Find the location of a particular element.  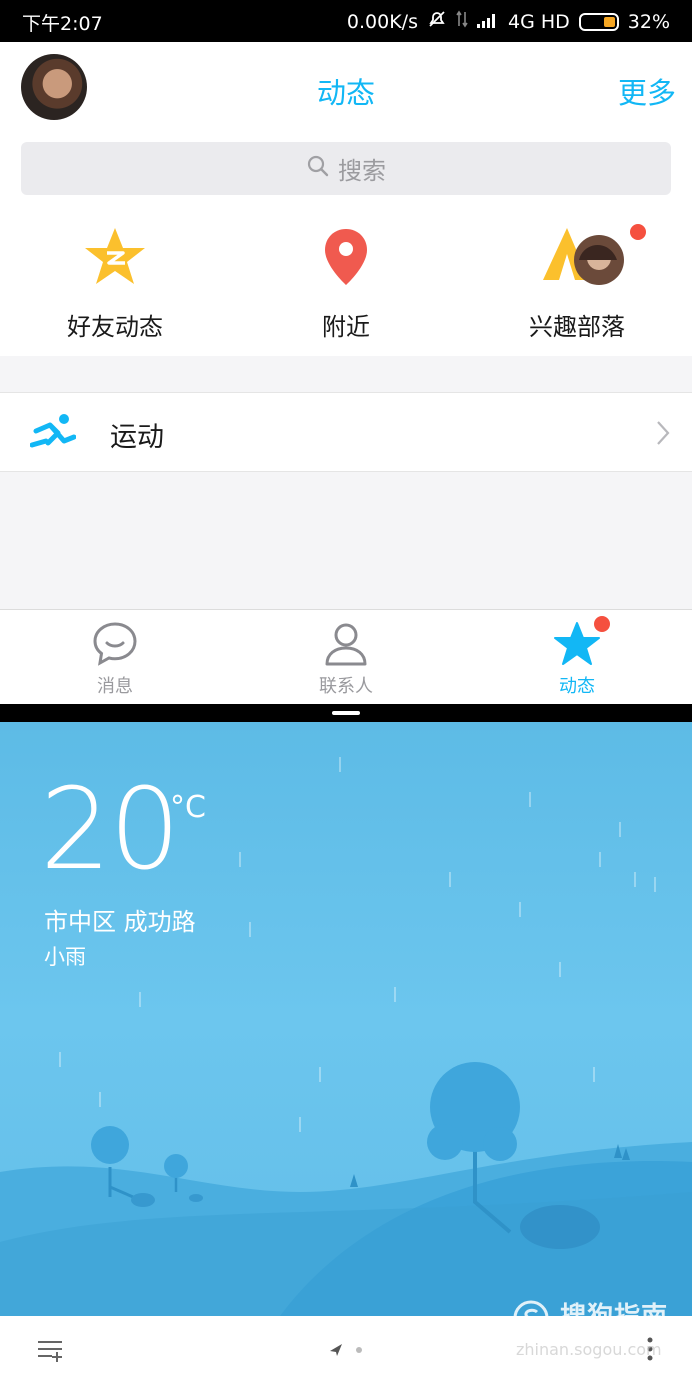

weather-condition: 小雨 is located at coordinates (65, 957).